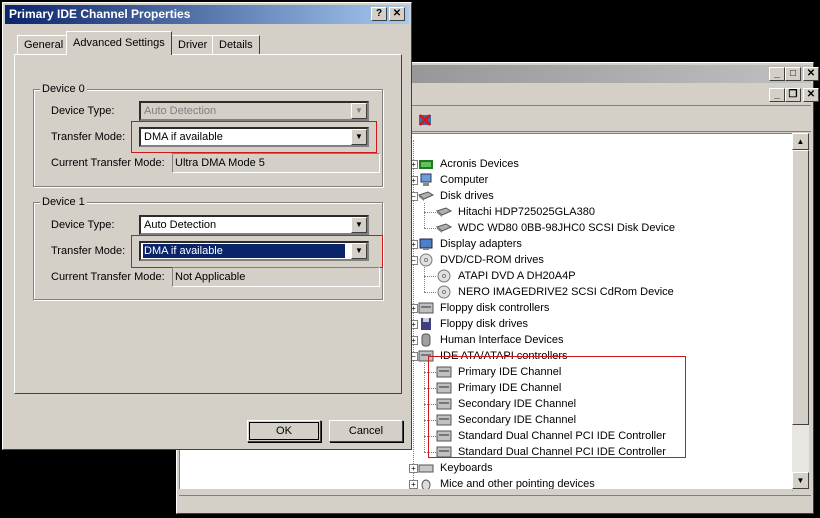 The image size is (820, 518). What do you see at coordinates (426, 340) in the screenshot?
I see `hid-icon` at bounding box center [426, 340].